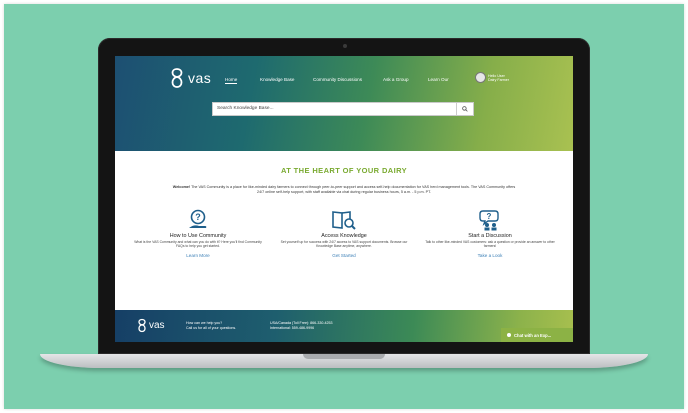 Image resolution: width=688 pixels, height=413 pixels. I want to click on nav-home: Home, so click(231, 80).